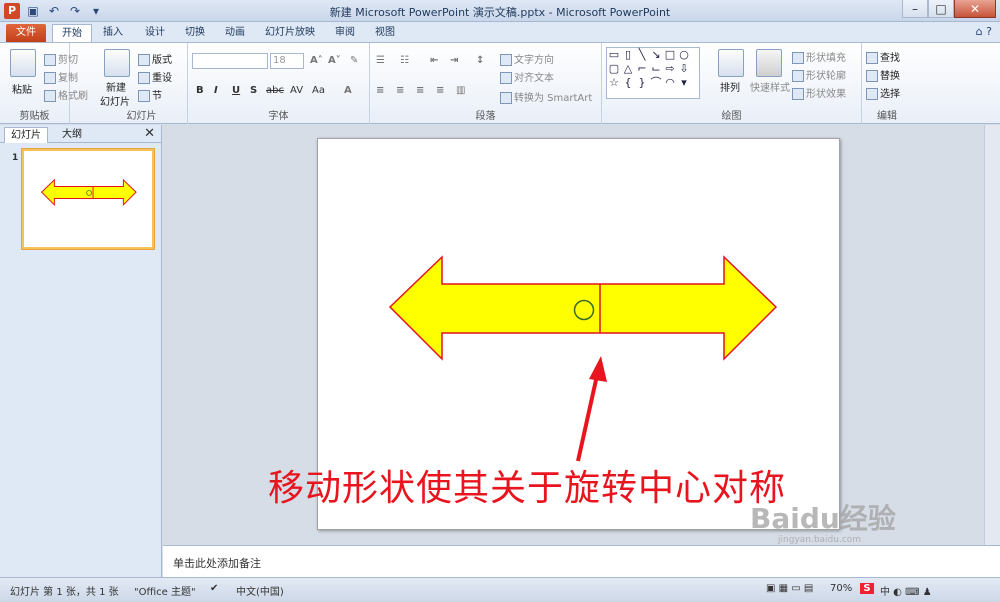 This screenshot has height=602, width=1000. I want to click on reset-button: 重设, so click(155, 76).